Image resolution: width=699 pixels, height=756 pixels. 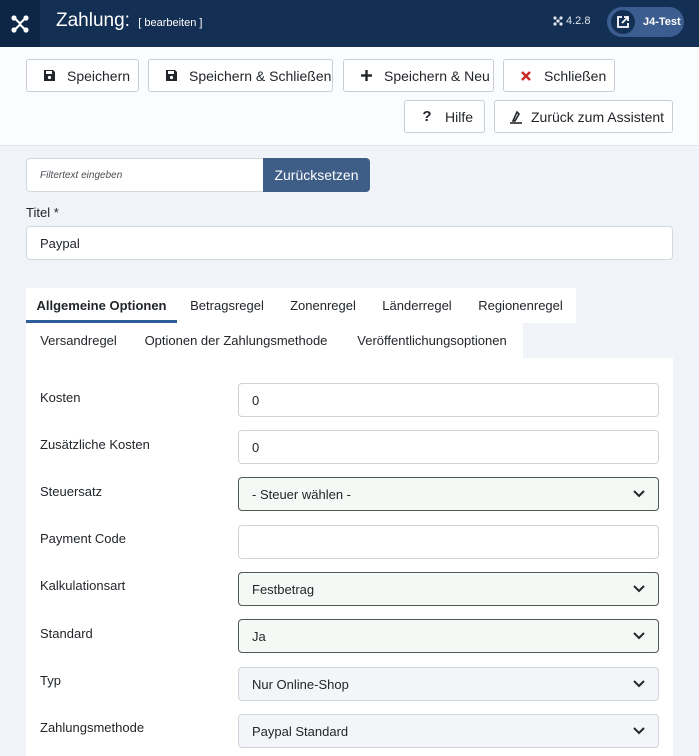 I want to click on payment-method-select: Paypal Standard, so click(x=448, y=731).